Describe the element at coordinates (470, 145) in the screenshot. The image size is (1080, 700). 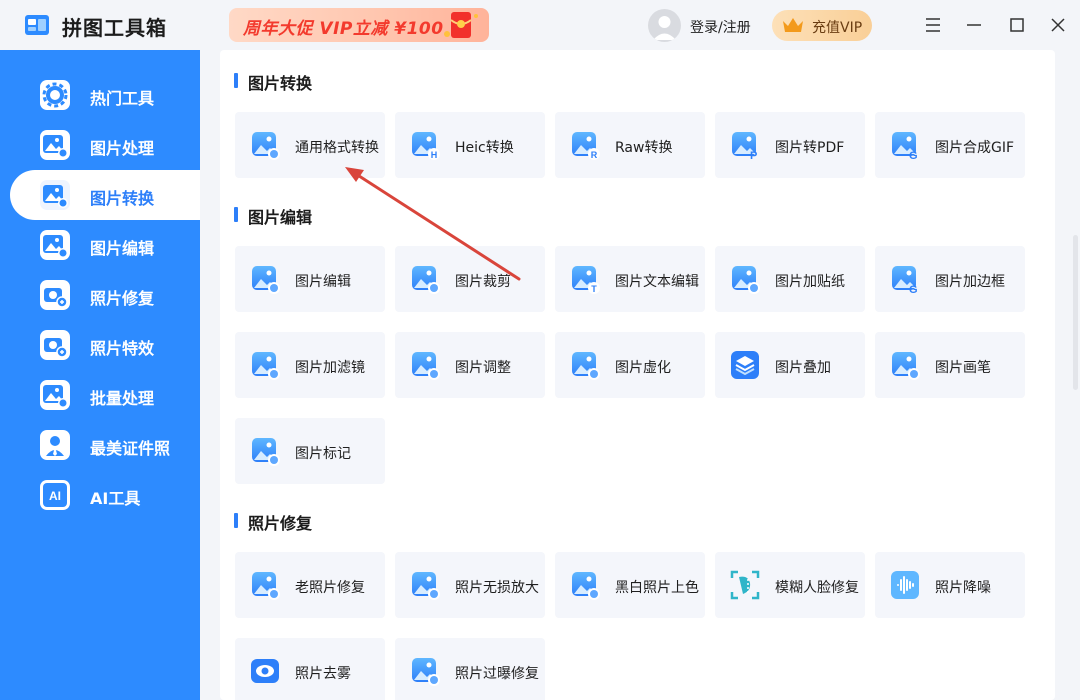
I see `tool-card: H Heic转换` at that location.